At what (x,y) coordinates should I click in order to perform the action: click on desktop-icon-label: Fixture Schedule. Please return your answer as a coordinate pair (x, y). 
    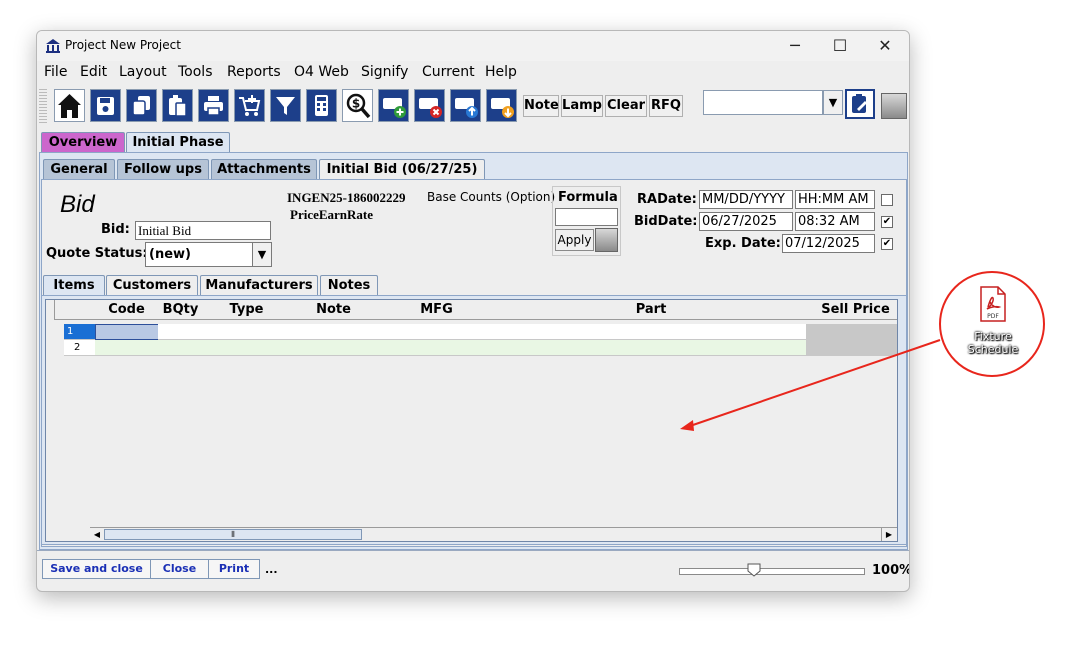
    Looking at the image, I should click on (993, 343).